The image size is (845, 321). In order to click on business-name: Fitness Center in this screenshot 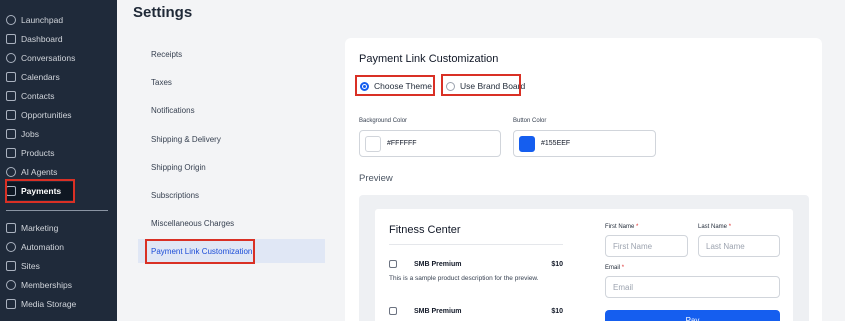, I will do `click(425, 230)`.